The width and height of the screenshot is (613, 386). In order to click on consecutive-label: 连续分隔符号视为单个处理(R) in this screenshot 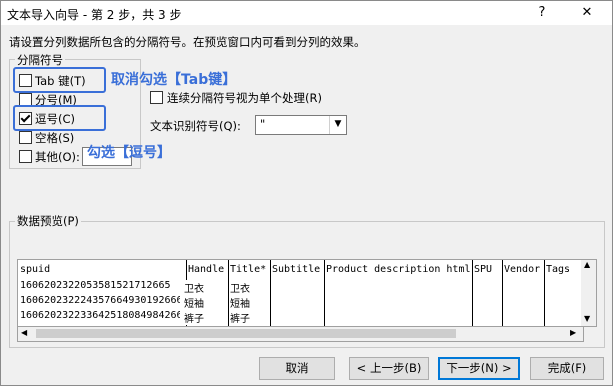, I will do `click(244, 98)`.